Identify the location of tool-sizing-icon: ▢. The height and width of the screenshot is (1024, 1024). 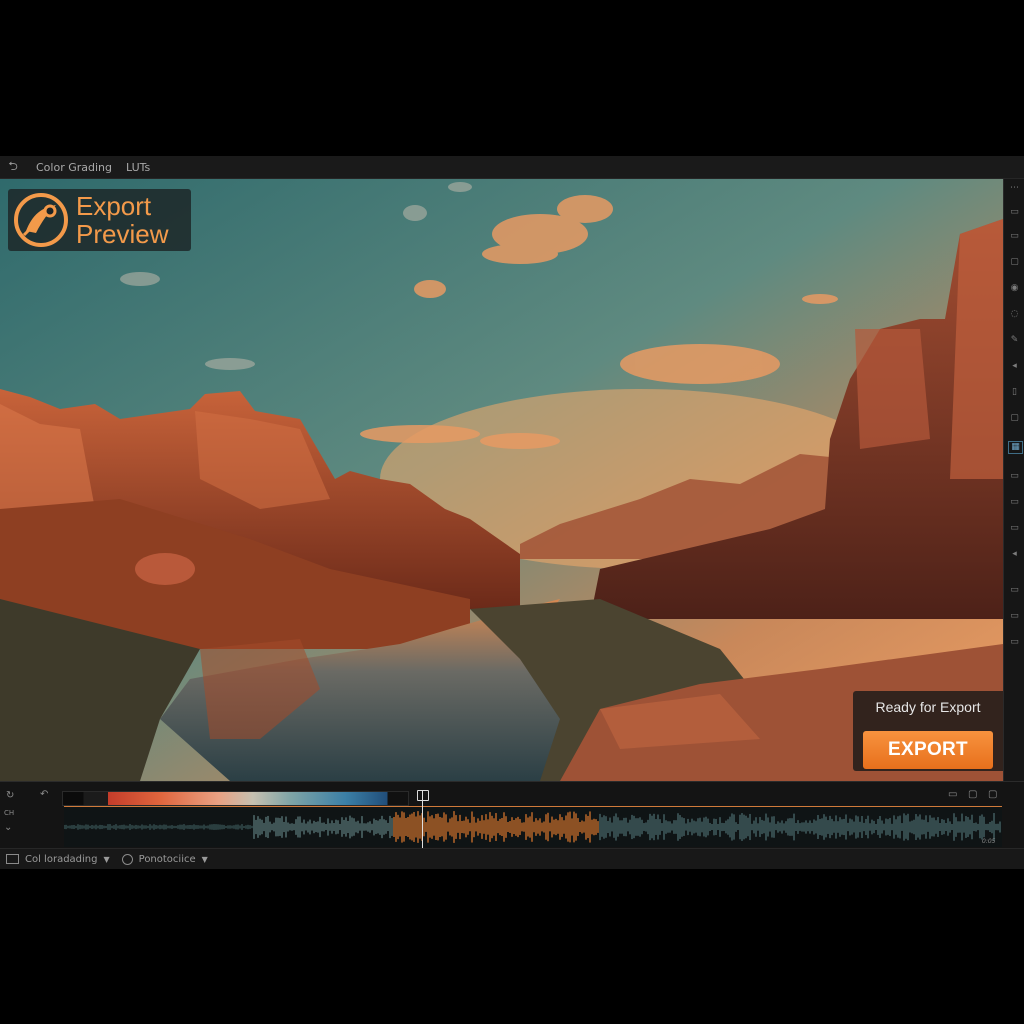
(1014, 418).